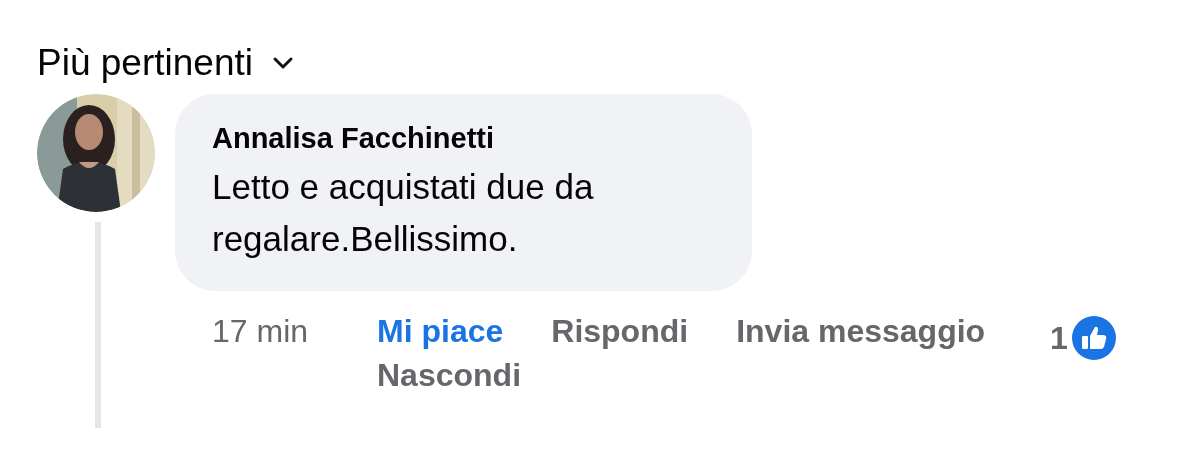  Describe the element at coordinates (861, 331) in the screenshot. I see `action-link: Invia messaggio` at that location.